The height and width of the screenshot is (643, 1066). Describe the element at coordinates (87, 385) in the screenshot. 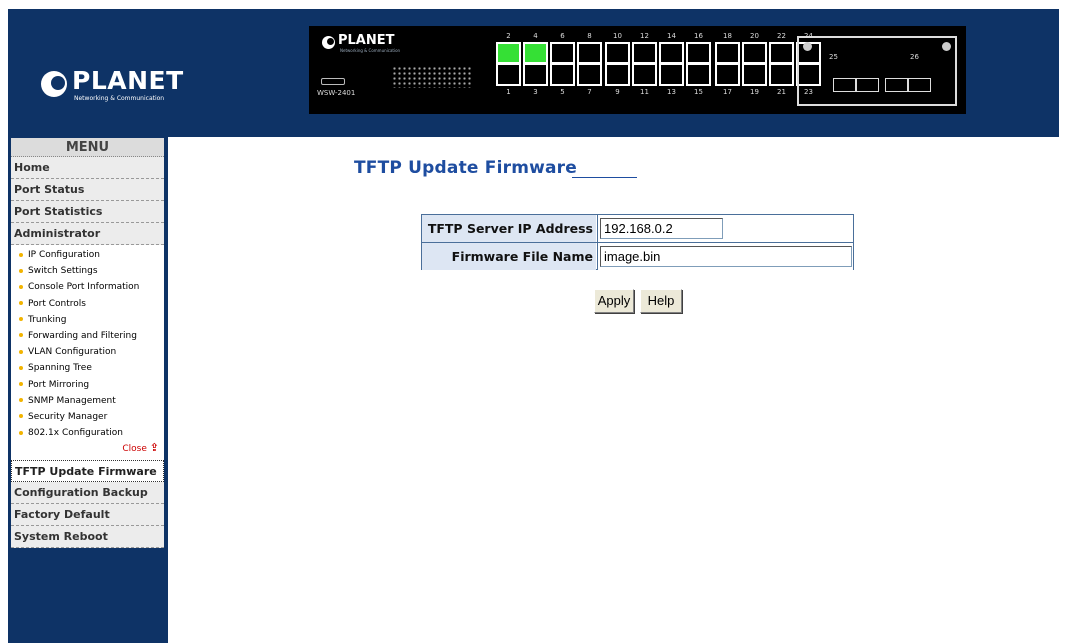

I see `submenu-item-port-mirroring: Port Mirroring` at that location.